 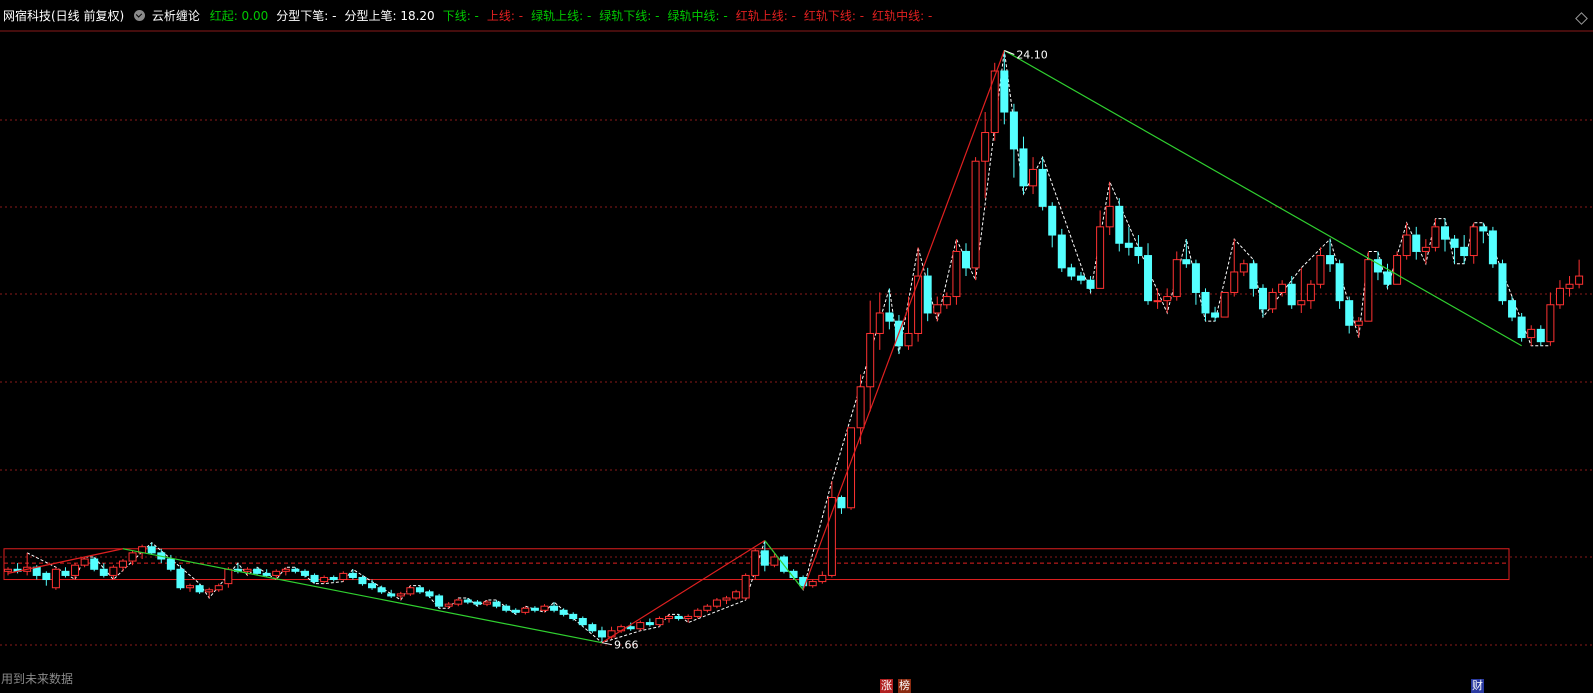 What do you see at coordinates (626, 645) in the screenshot?
I see `low-price-label: 9.66` at bounding box center [626, 645].